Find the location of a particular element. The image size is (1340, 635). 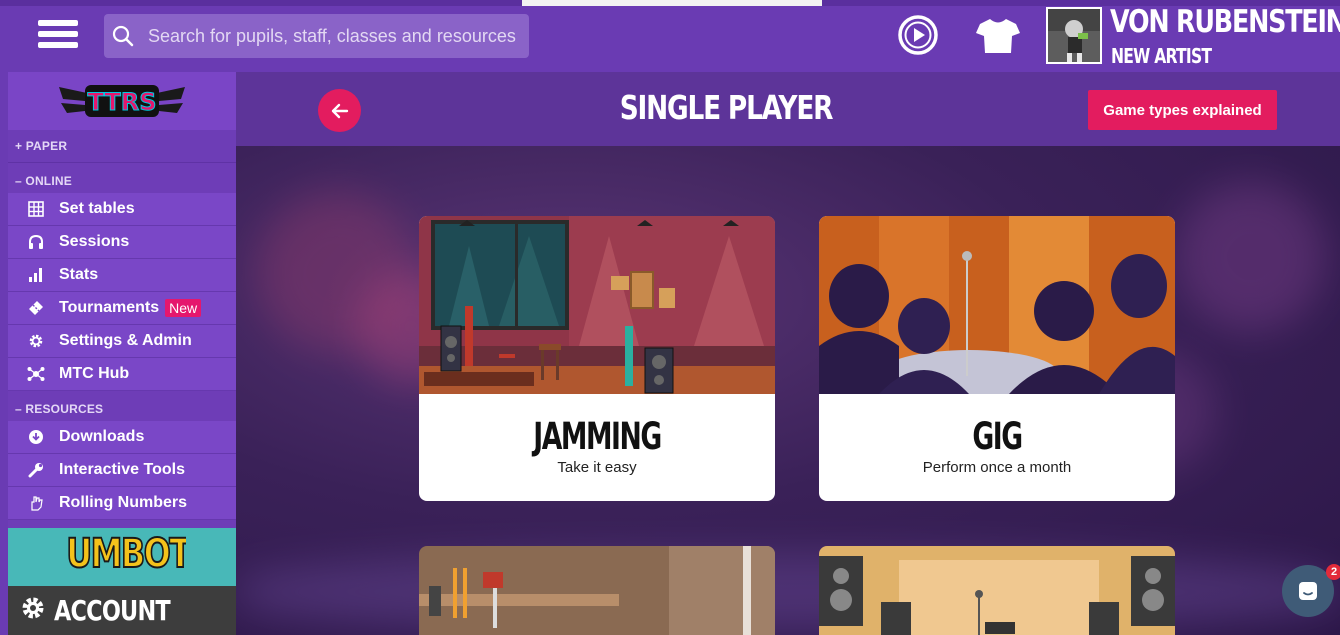

account-label: ACCOUNT is located at coordinates (112, 610).